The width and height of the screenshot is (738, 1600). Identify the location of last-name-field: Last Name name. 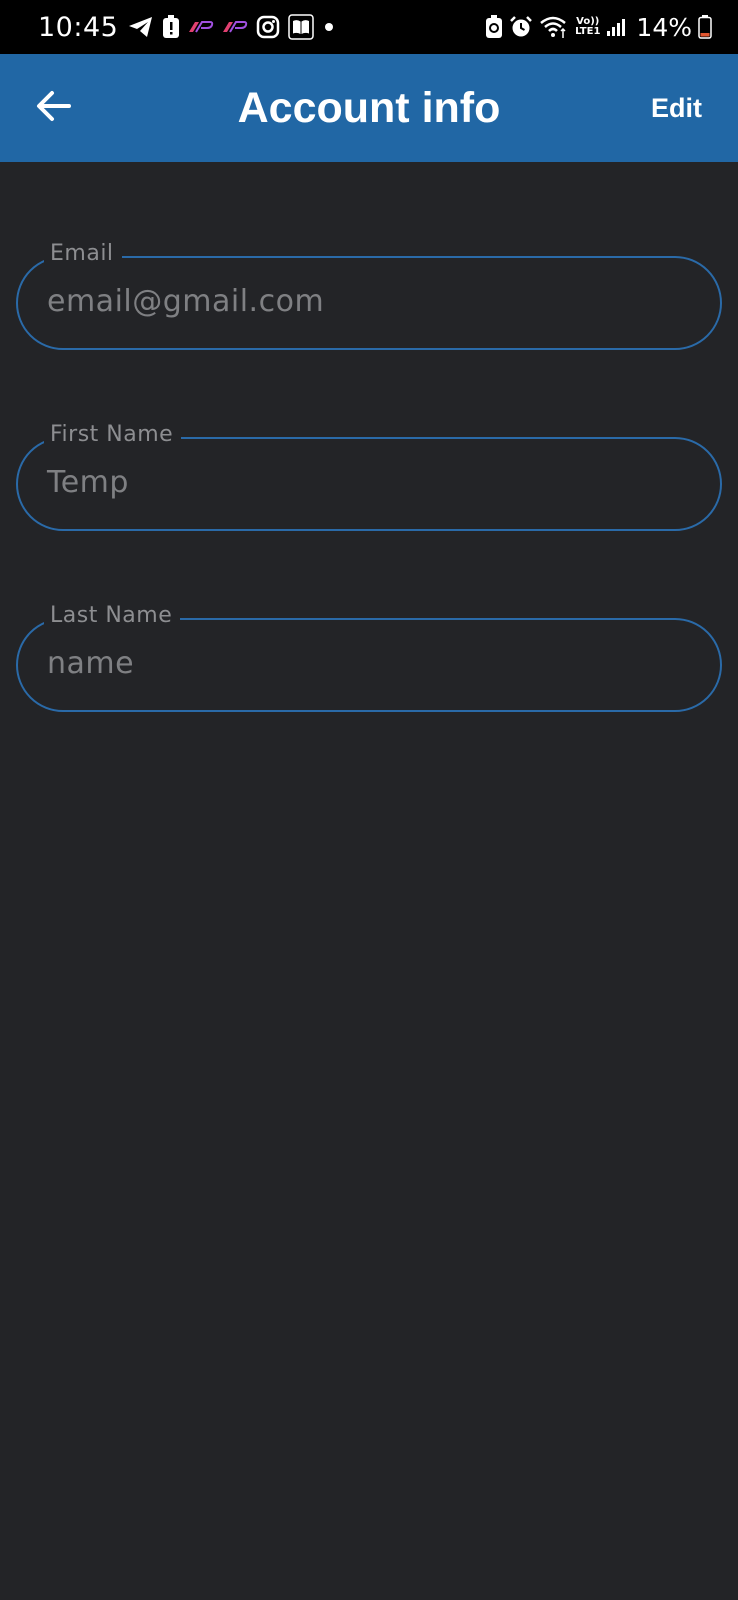
(369, 657).